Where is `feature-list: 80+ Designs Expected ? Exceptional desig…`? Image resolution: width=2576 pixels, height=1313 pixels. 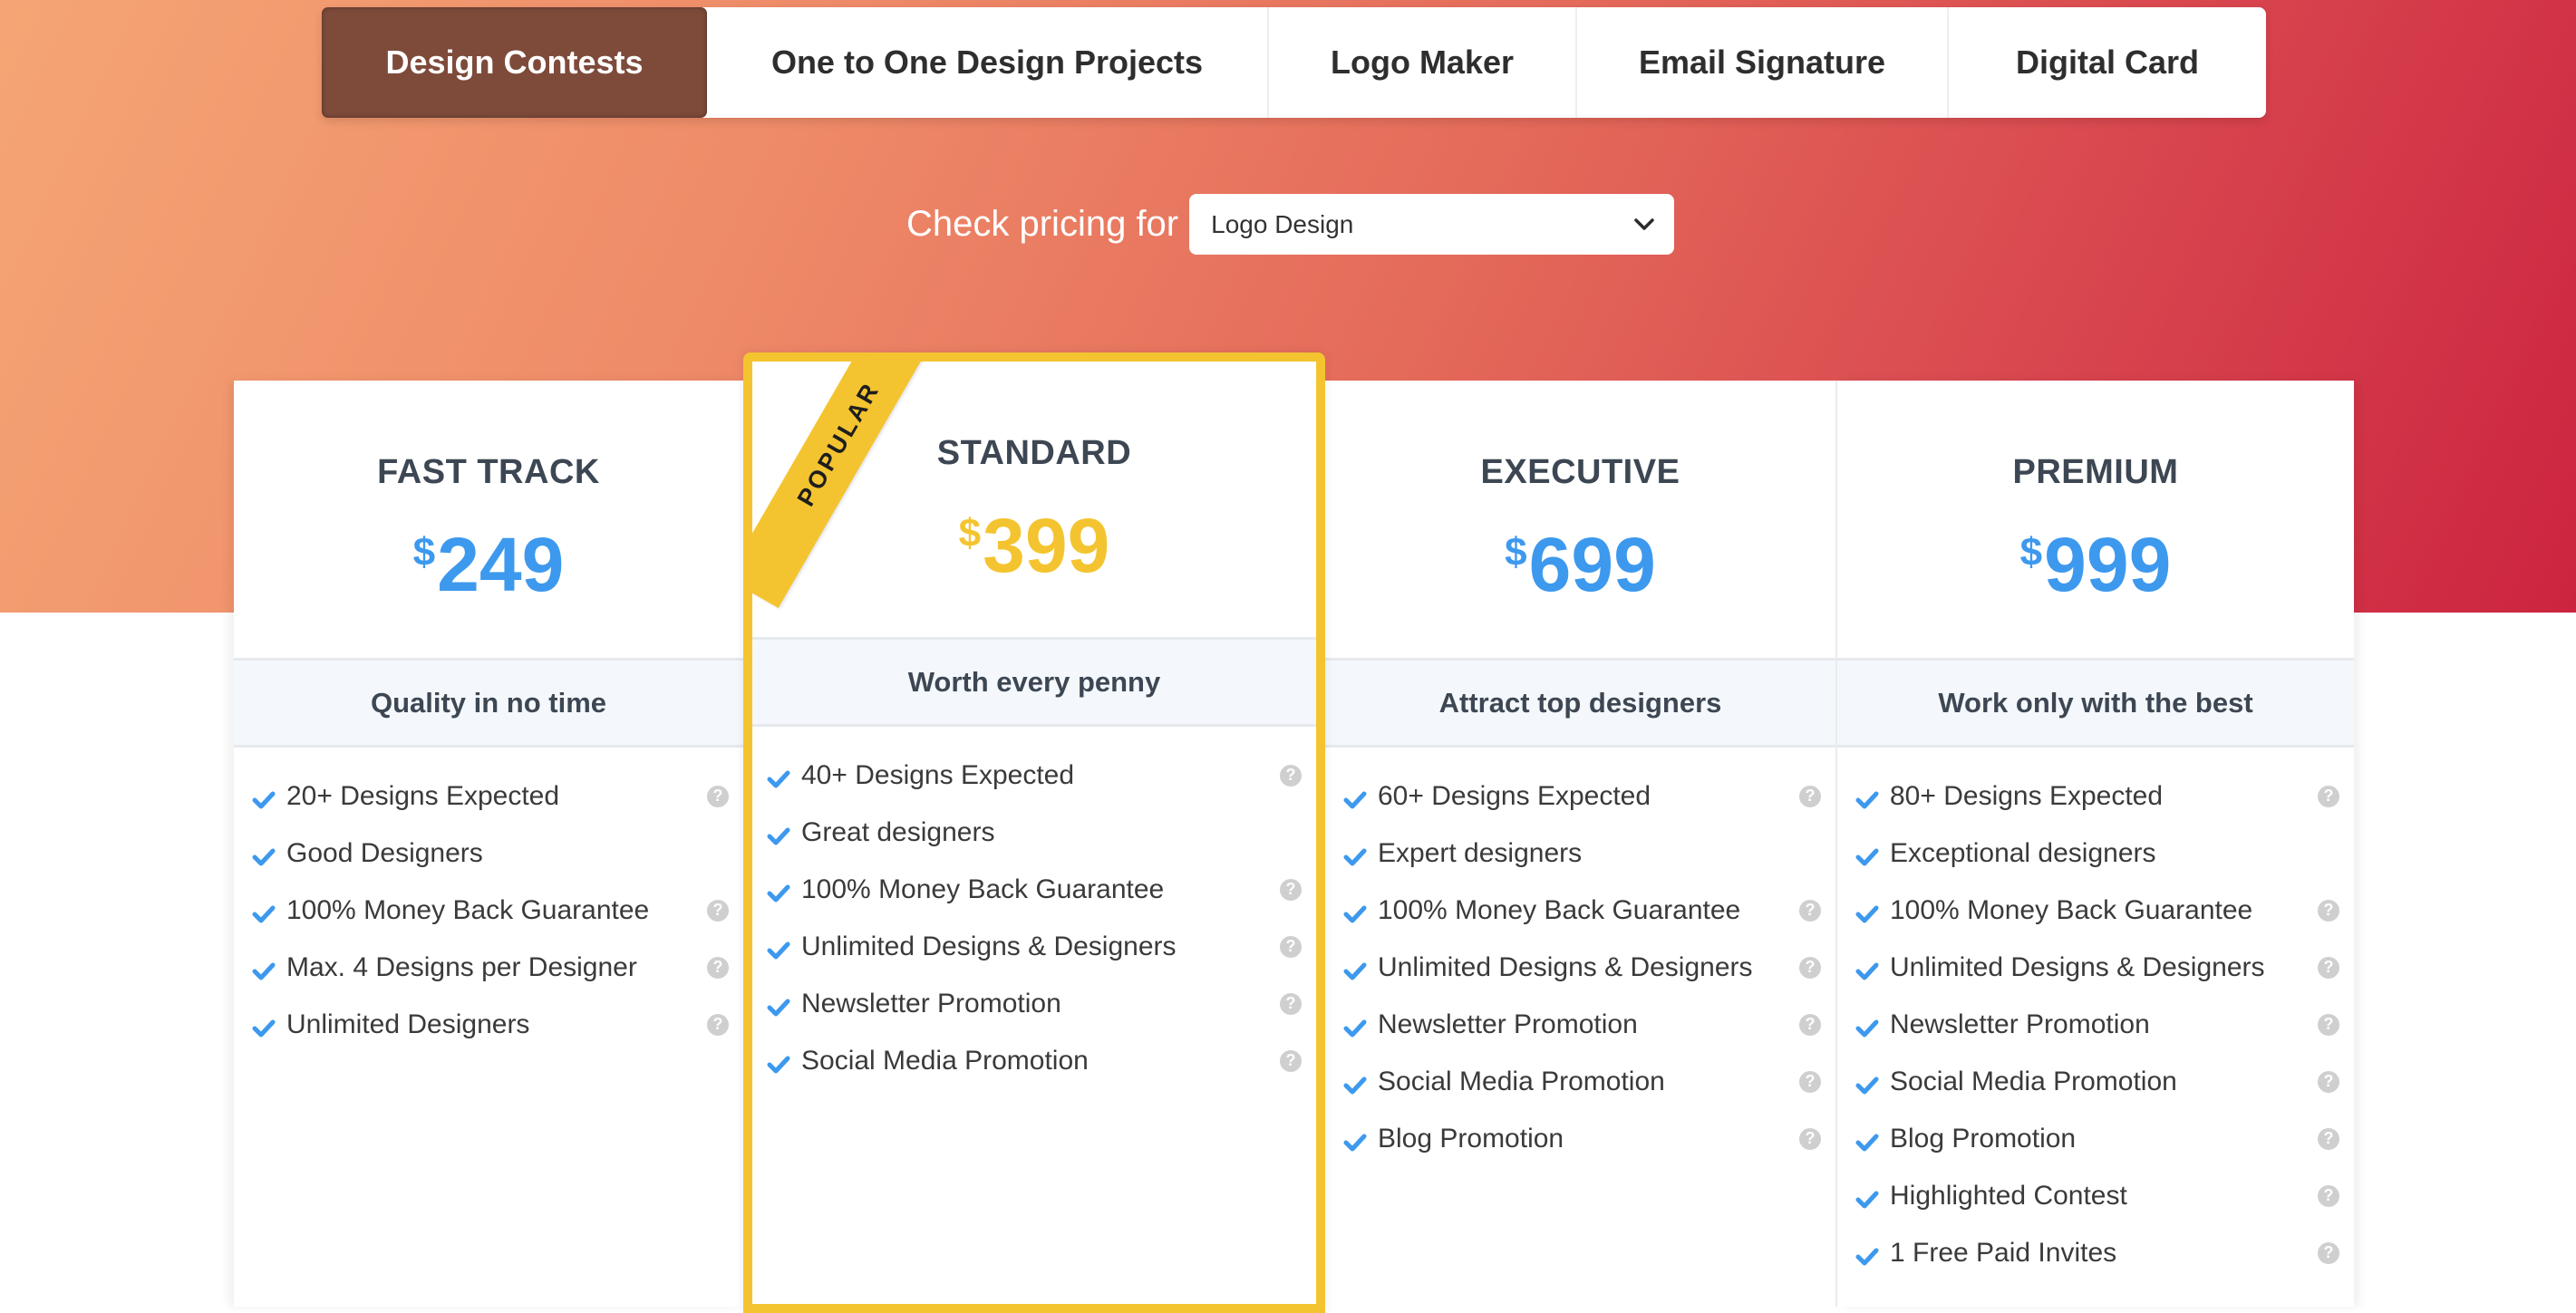 feature-list: 80+ Designs Expected ? Exceptional desig… is located at coordinates (2095, 1014).